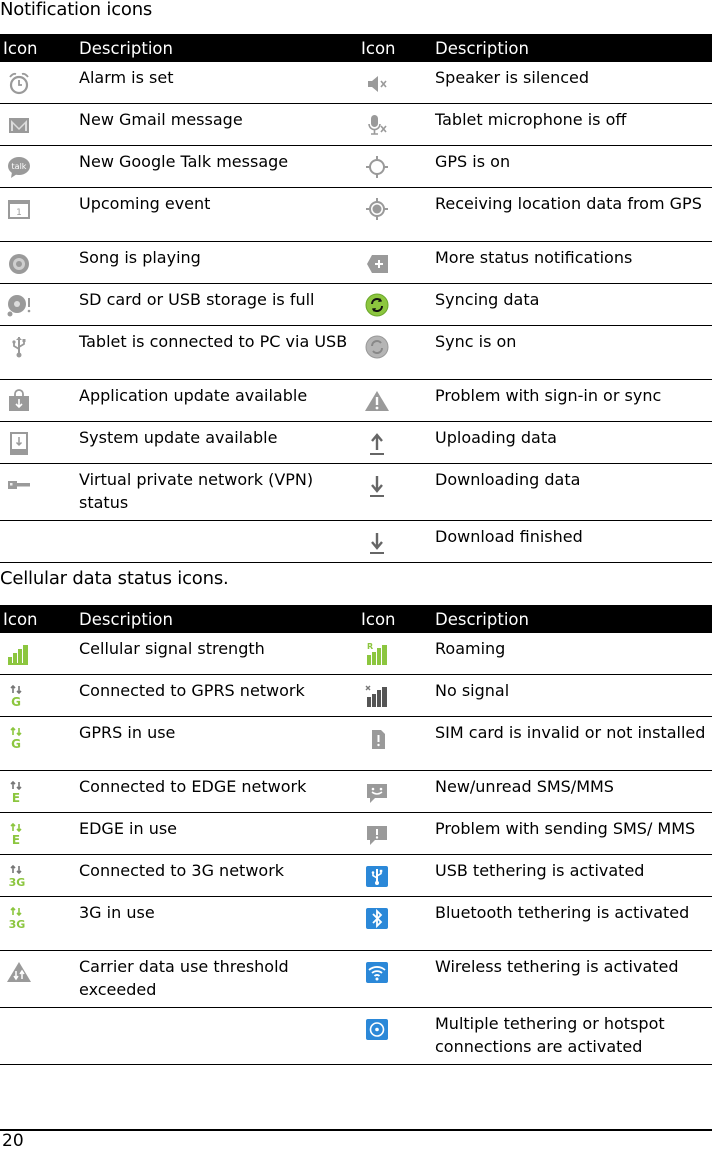  I want to click on svg-text: 3G, so click(17, 882).